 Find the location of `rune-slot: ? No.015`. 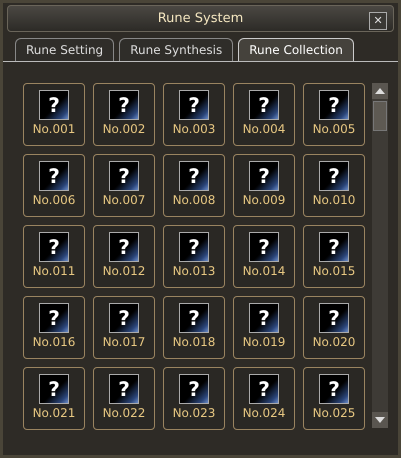

rune-slot: ? No.015 is located at coordinates (334, 256).